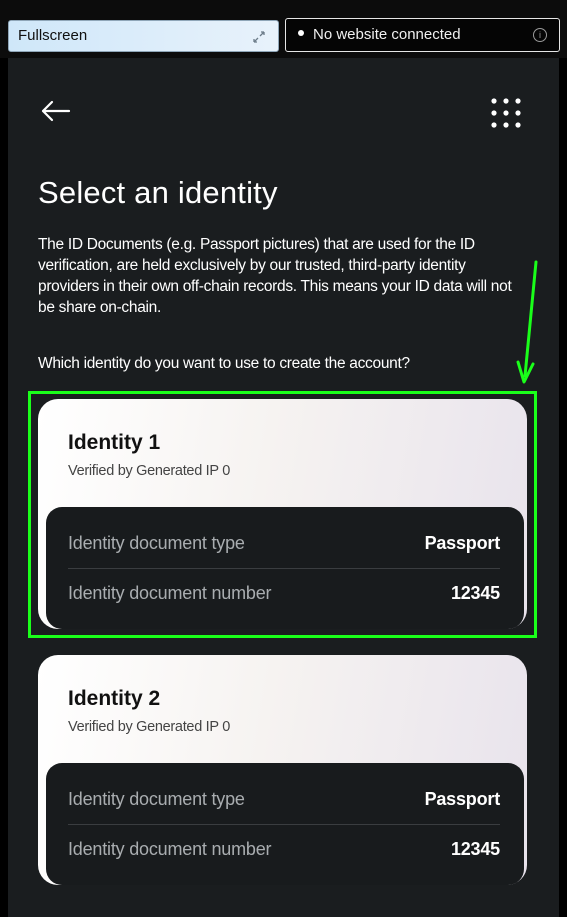 Image resolution: width=567 pixels, height=917 pixels. What do you see at coordinates (158, 192) in the screenshot?
I see `page-title: Select an identity` at bounding box center [158, 192].